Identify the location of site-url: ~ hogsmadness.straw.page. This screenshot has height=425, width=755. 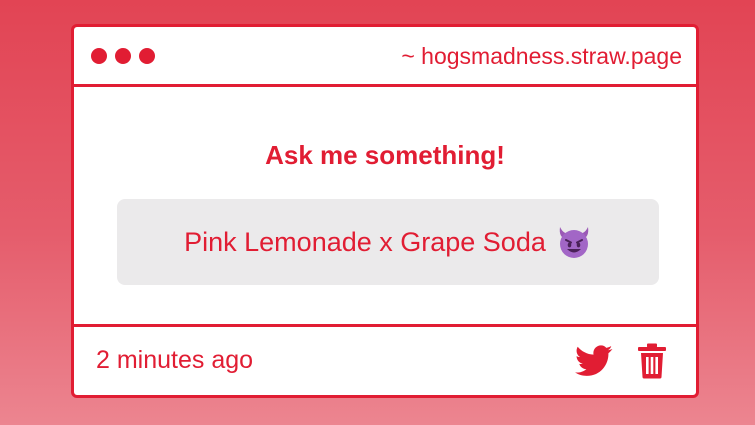
(541, 56).